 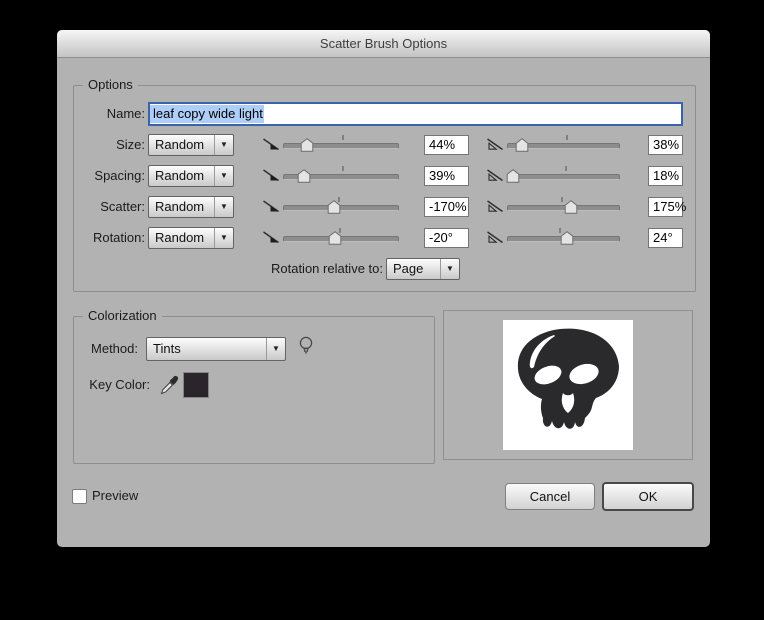 What do you see at coordinates (196, 385) in the screenshot?
I see `key-color-swatch` at bounding box center [196, 385].